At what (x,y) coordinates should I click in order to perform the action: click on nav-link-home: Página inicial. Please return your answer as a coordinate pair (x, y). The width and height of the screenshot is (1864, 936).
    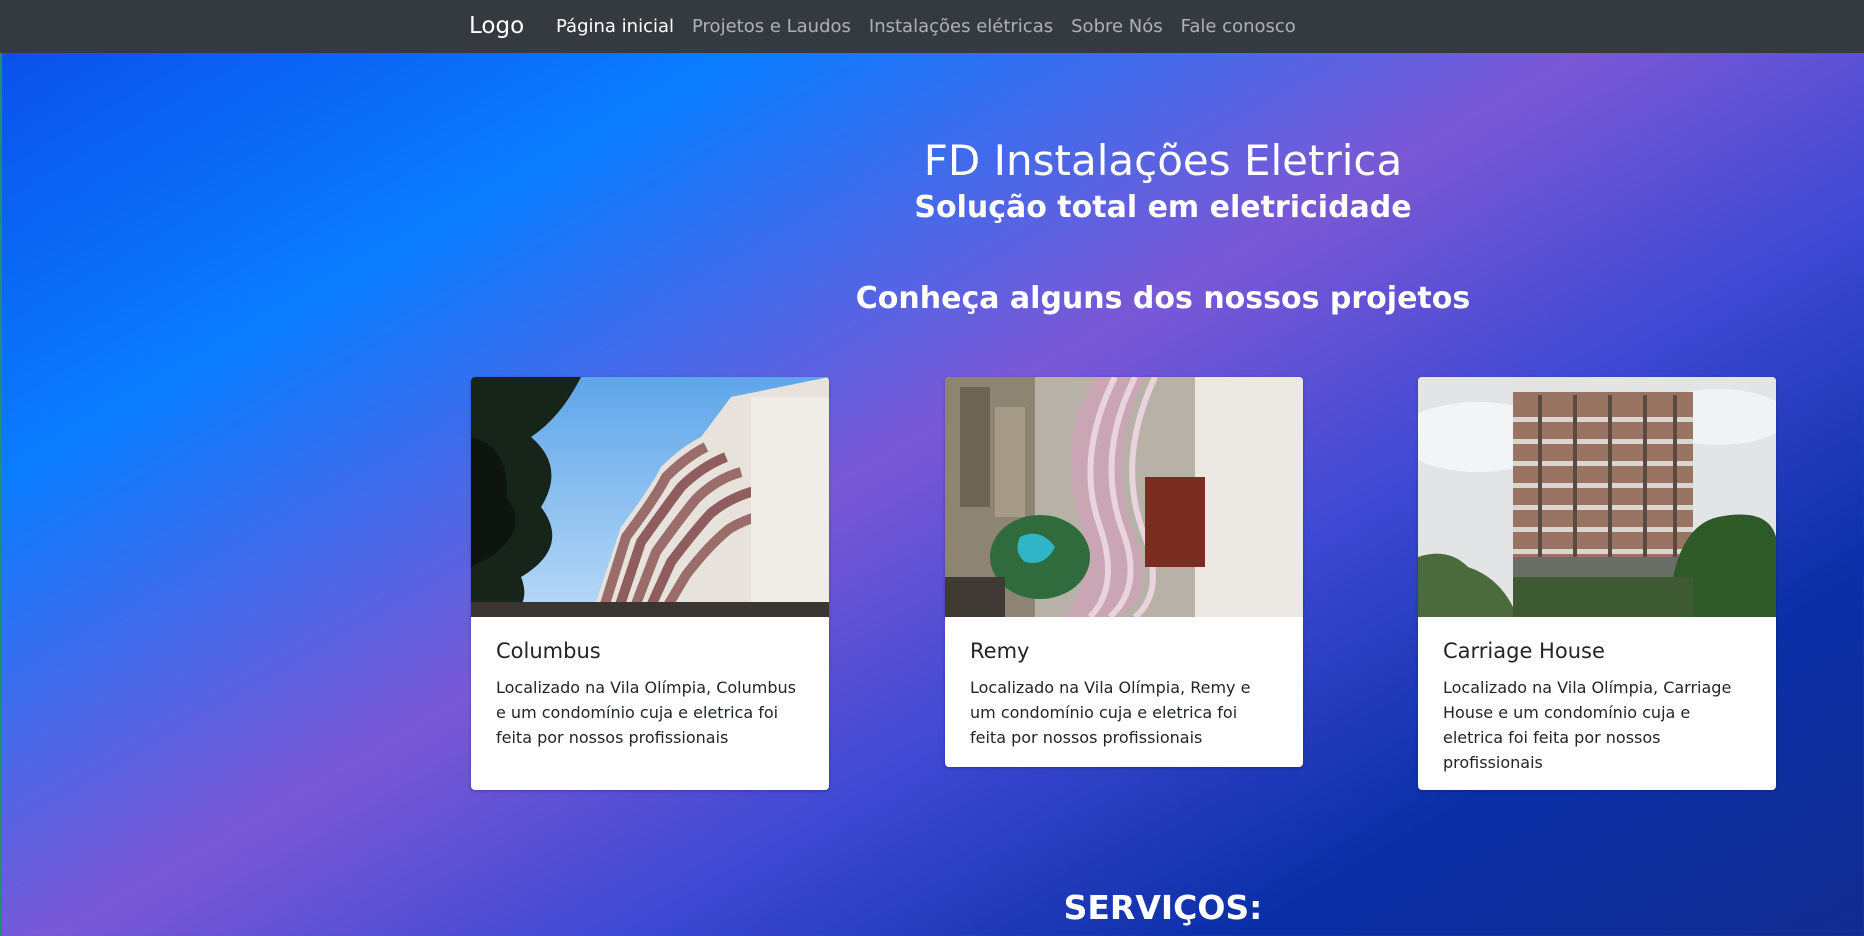
    Looking at the image, I should click on (615, 26).